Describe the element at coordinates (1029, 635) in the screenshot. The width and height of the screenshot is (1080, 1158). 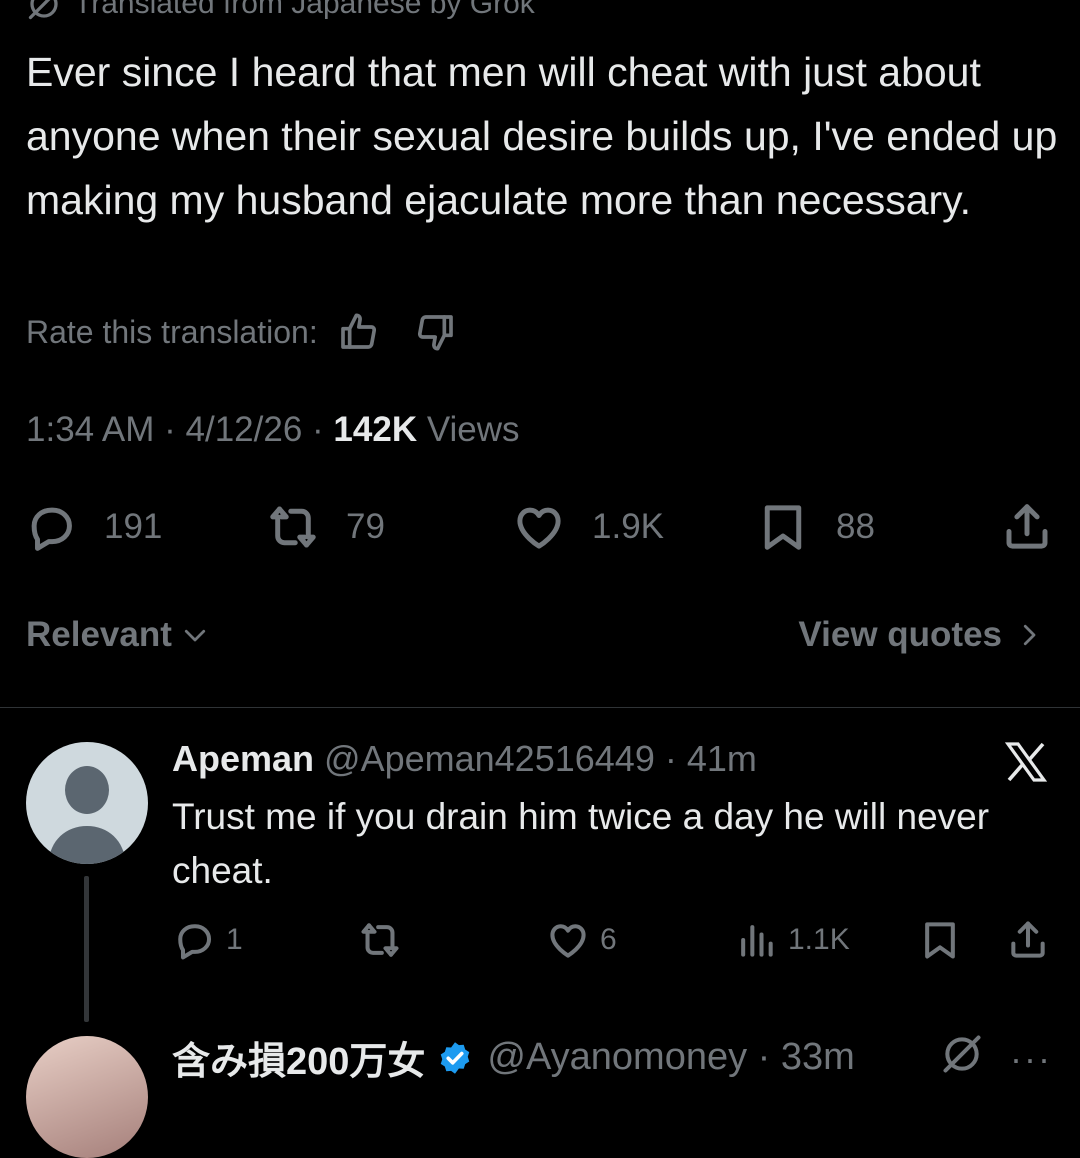
I see `chevron-right-icon` at that location.